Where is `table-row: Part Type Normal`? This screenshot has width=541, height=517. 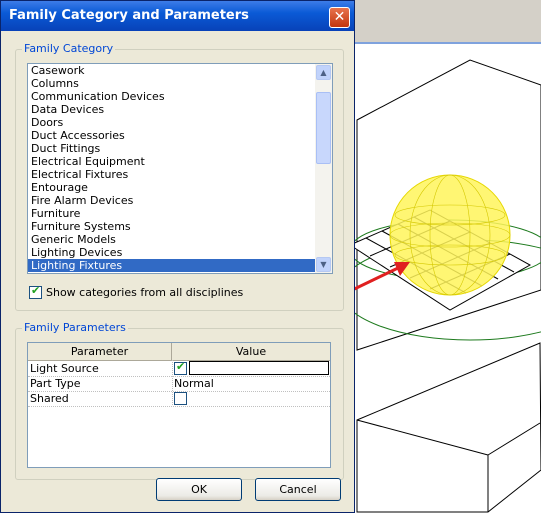 table-row: Part Type Normal is located at coordinates (179, 384).